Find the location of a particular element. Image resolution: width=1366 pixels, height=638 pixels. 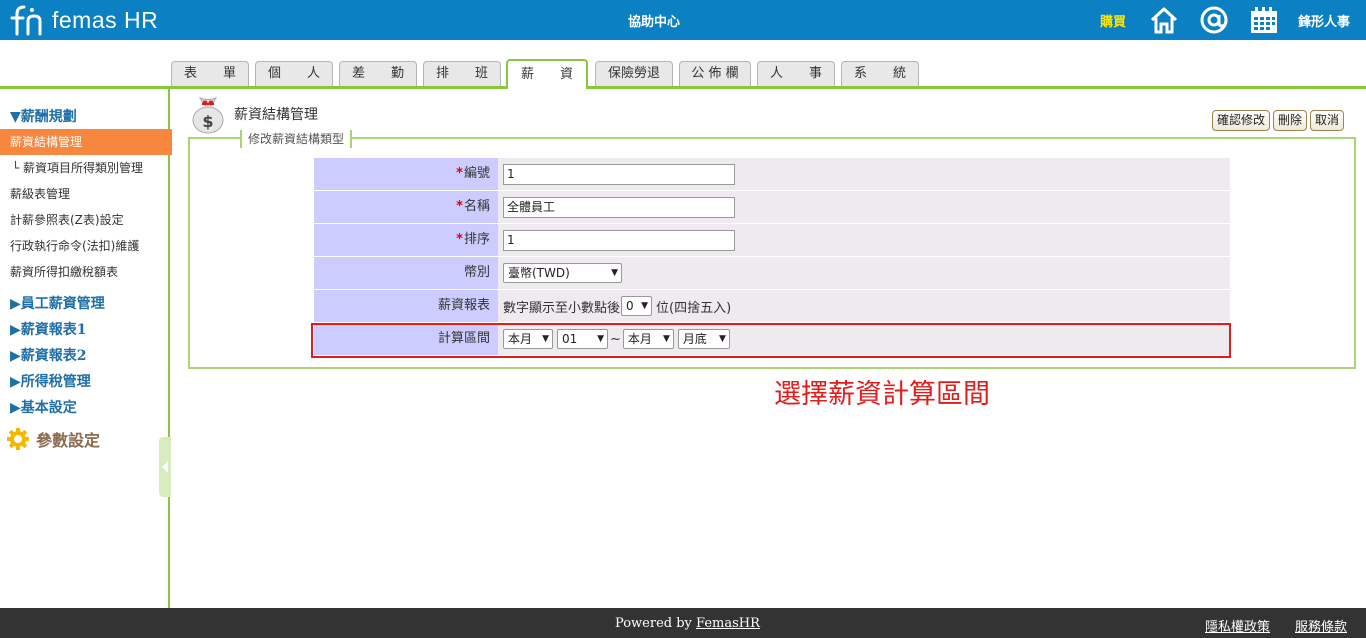

report-prefix: 數字顯示至小數點後 is located at coordinates (562, 308).